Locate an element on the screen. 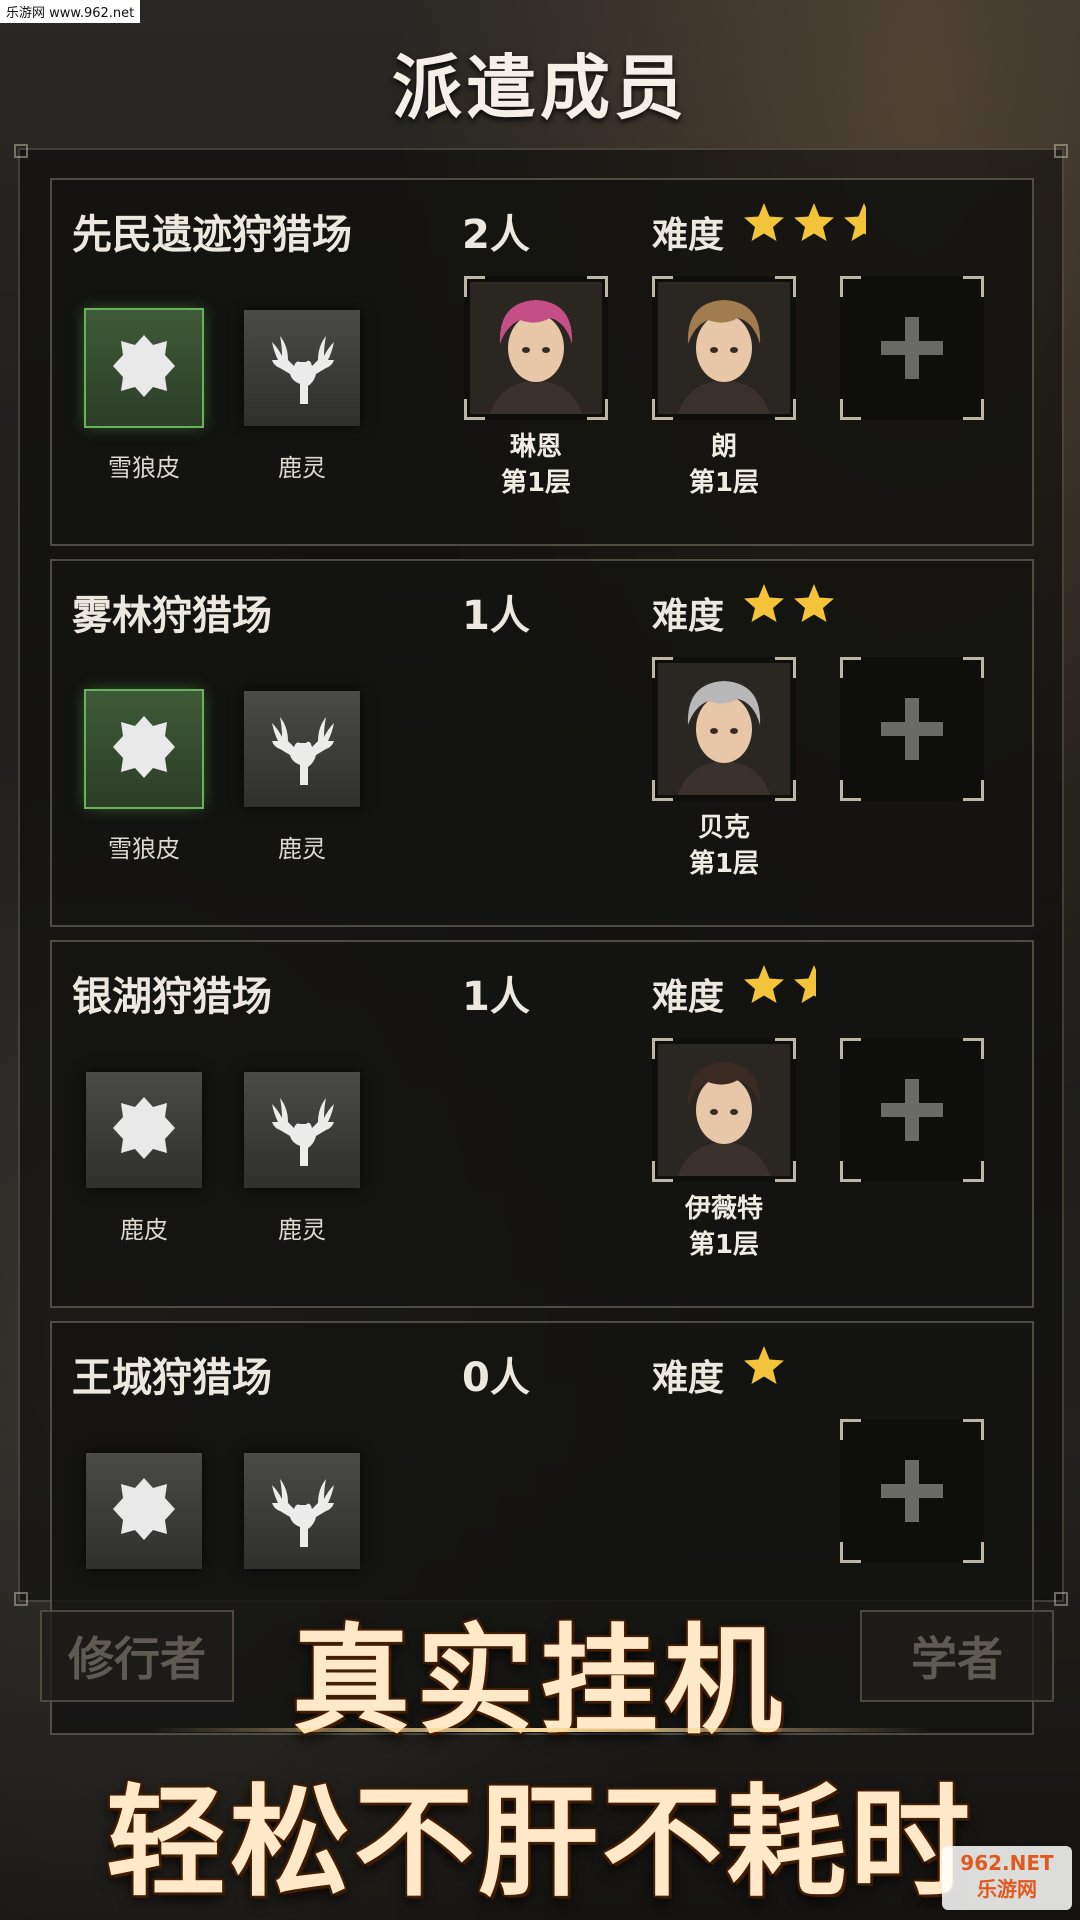 The image size is (1080, 1920). watermark-bottom-line2: 乐游网 is located at coordinates (1007, 1889).